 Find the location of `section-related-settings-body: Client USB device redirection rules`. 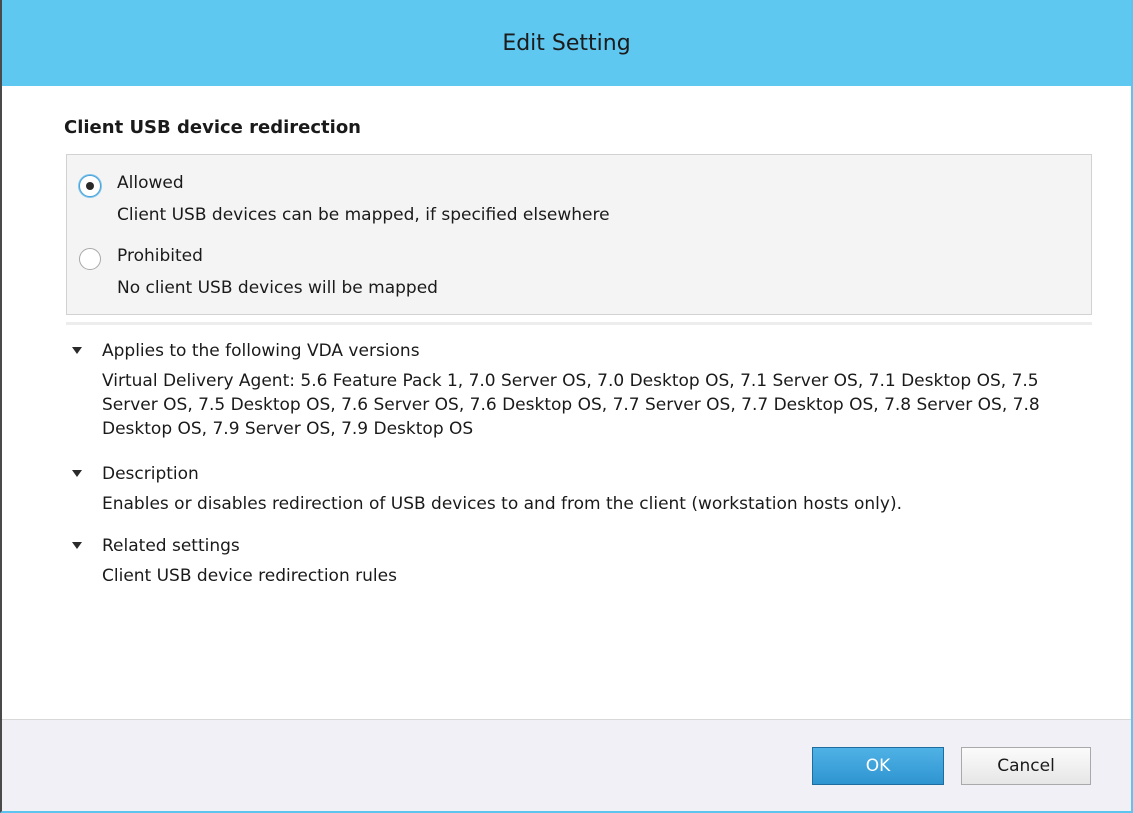

section-related-settings-body: Client USB device redirection rules is located at coordinates (249, 576).